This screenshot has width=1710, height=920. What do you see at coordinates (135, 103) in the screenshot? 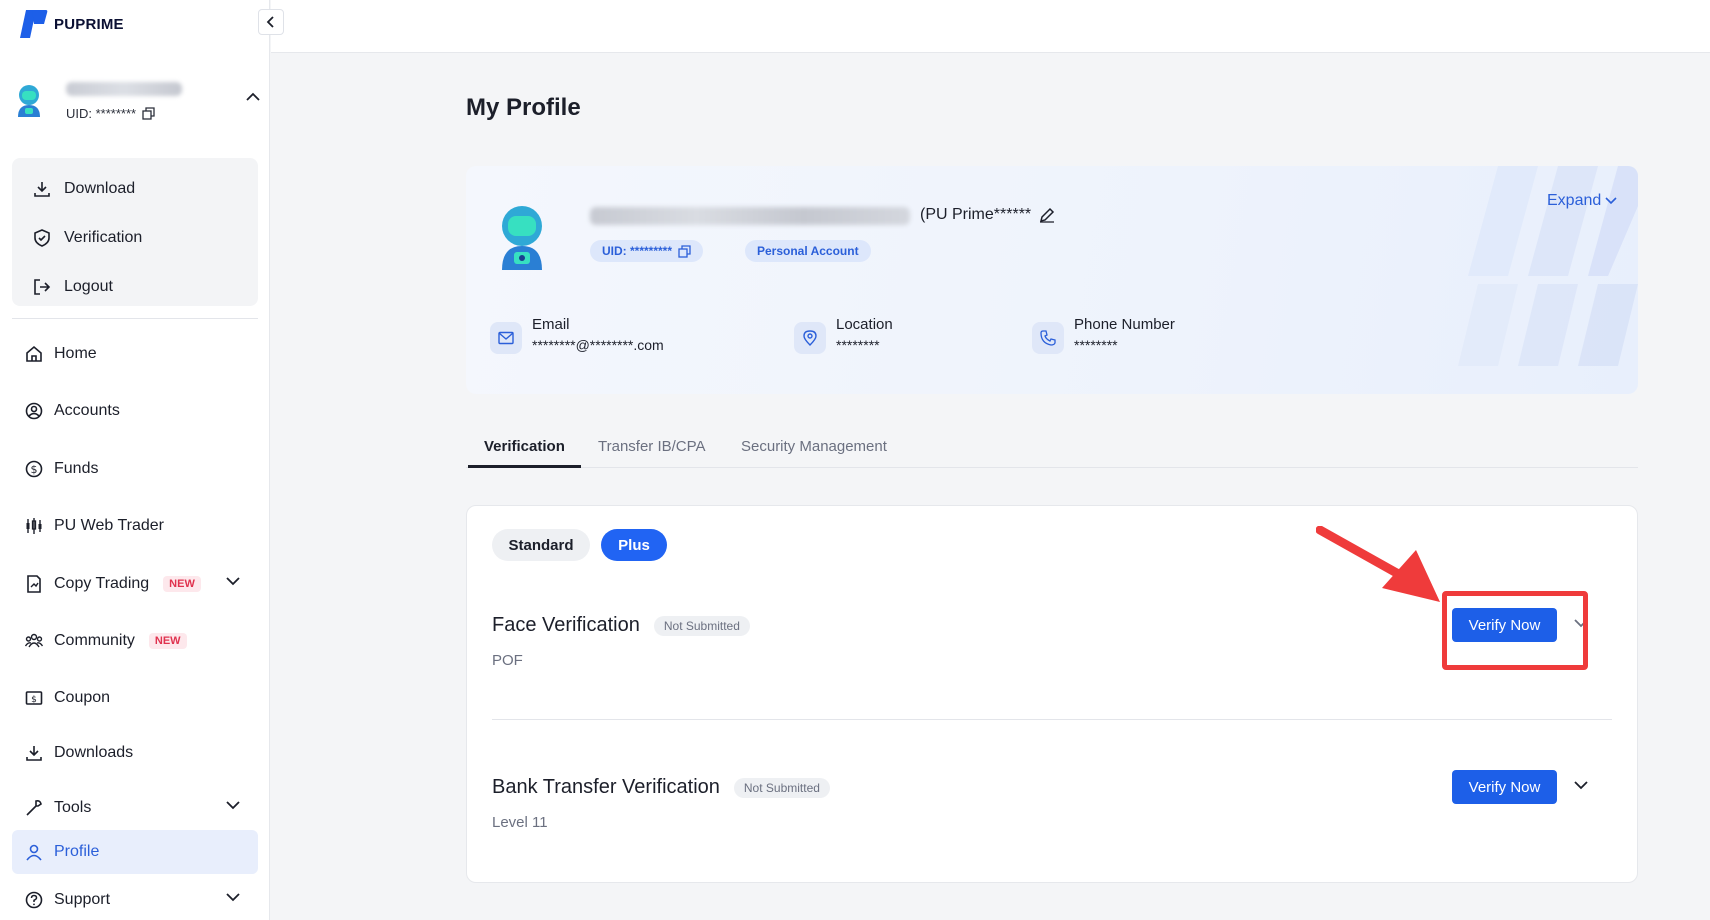
I see `user-summary: UID: ********` at bounding box center [135, 103].